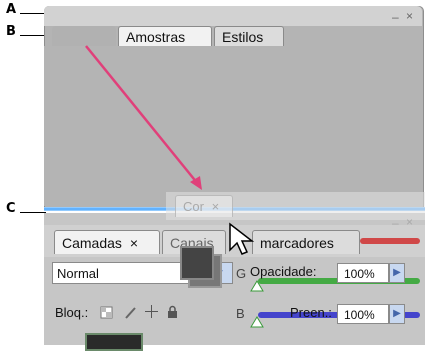  What do you see at coordinates (409, 222) in the screenshot?
I see `floating-close-button: ×` at bounding box center [409, 222].